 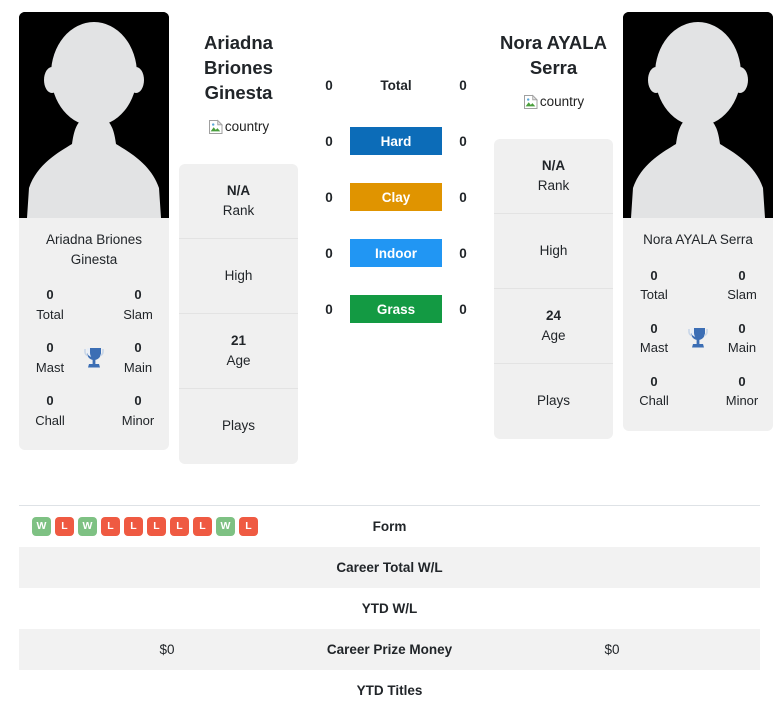 I want to click on surface-row-total: 0 Total 0, so click(x=396, y=85).